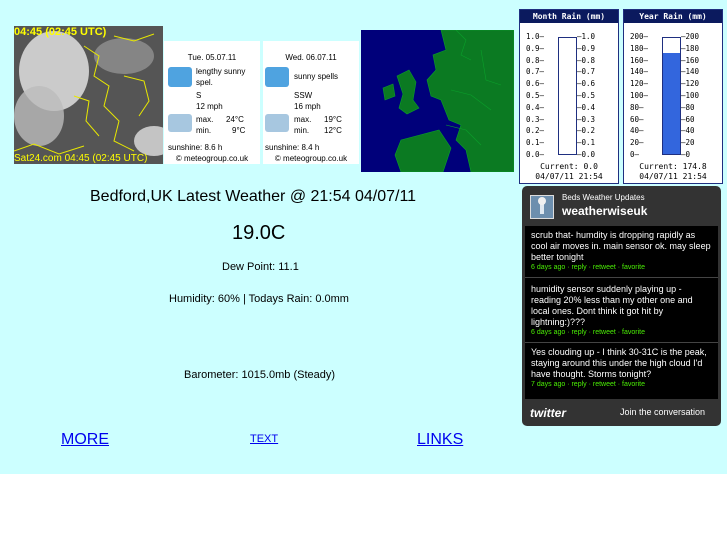 Image resolution: width=727 pixels, height=545 pixels. I want to click on sun-cloud-icon, so click(277, 77).